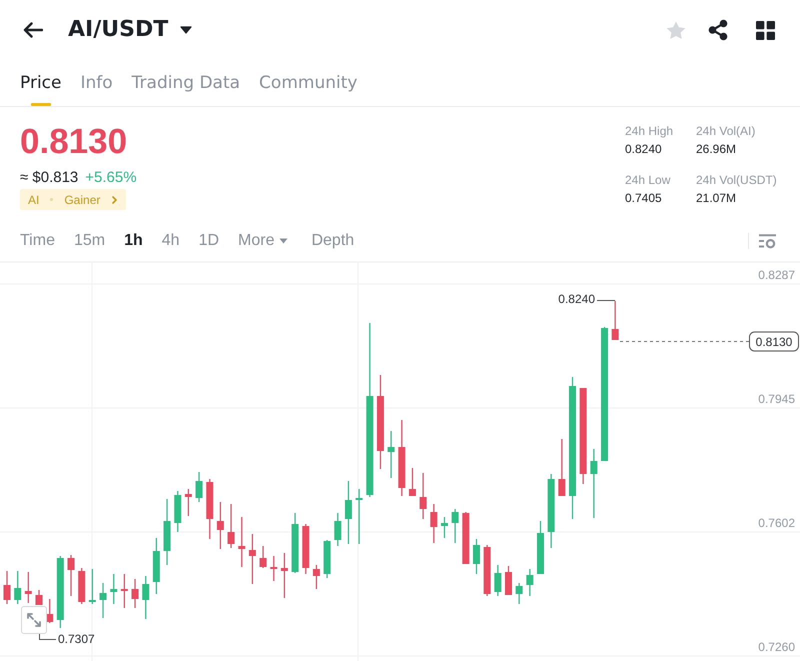 This screenshot has width=800, height=661. What do you see at coordinates (90, 241) in the screenshot?
I see `interval-tab: 15m` at bounding box center [90, 241].